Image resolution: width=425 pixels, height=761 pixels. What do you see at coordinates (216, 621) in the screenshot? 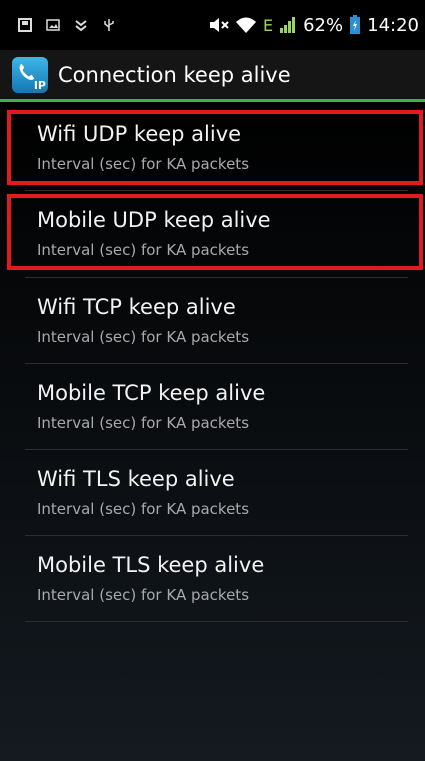
I see `divider` at bounding box center [216, 621].